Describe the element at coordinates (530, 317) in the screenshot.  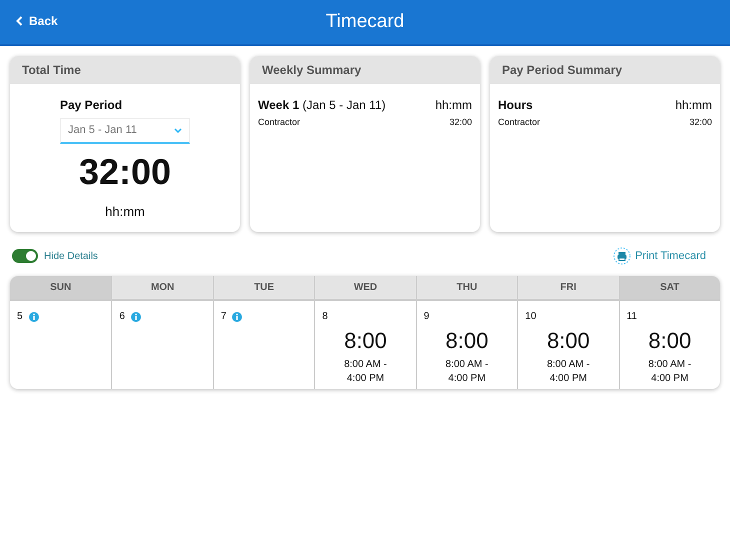
I see `day-number: 10` at that location.